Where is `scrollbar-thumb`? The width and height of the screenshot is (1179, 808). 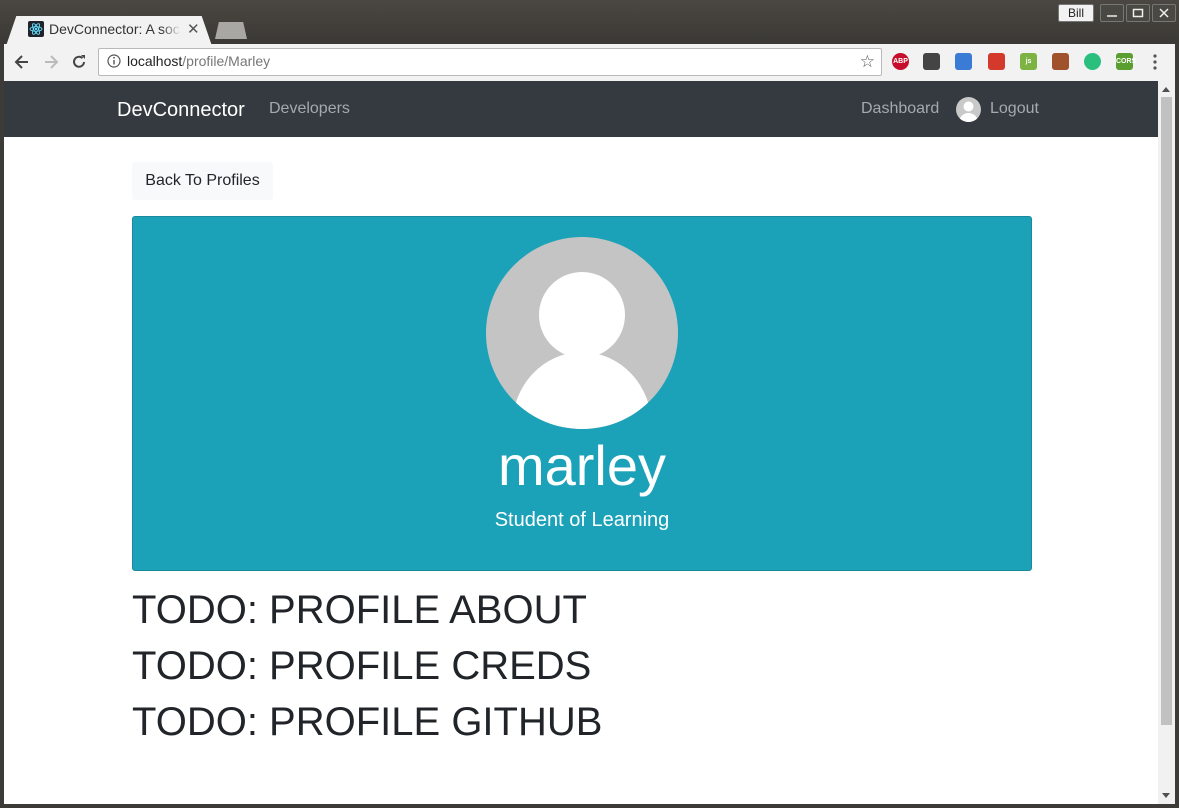
scrollbar-thumb is located at coordinates (1166, 411).